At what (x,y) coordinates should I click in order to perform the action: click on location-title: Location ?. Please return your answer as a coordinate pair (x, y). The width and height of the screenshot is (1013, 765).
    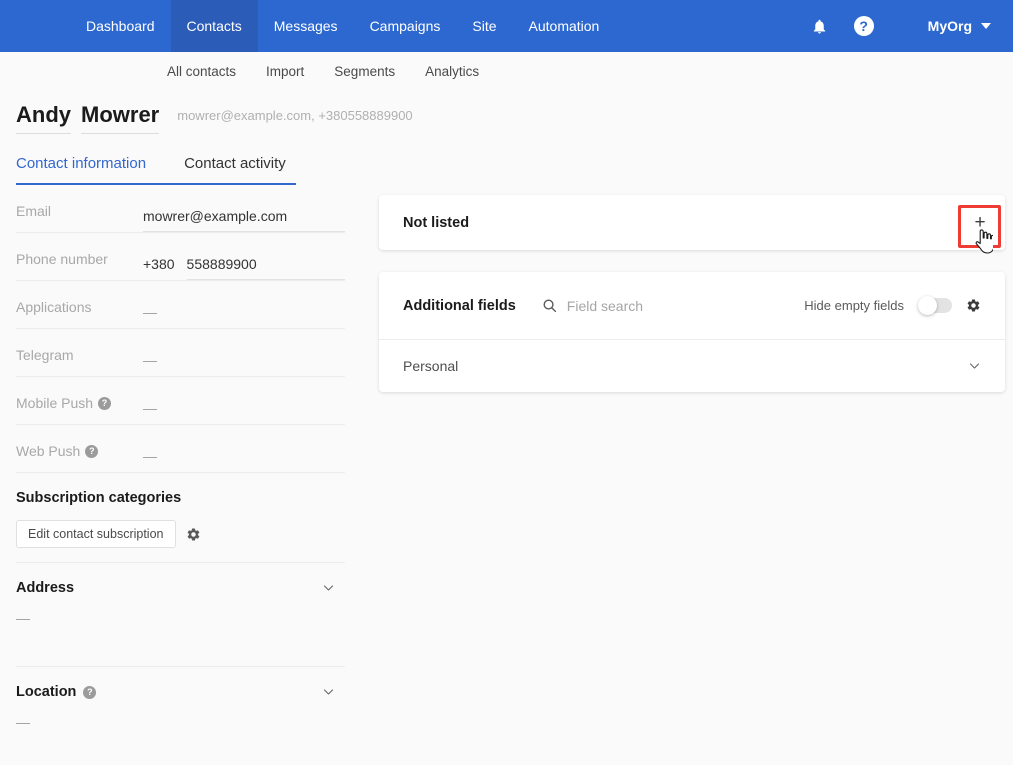
    Looking at the image, I should click on (56, 692).